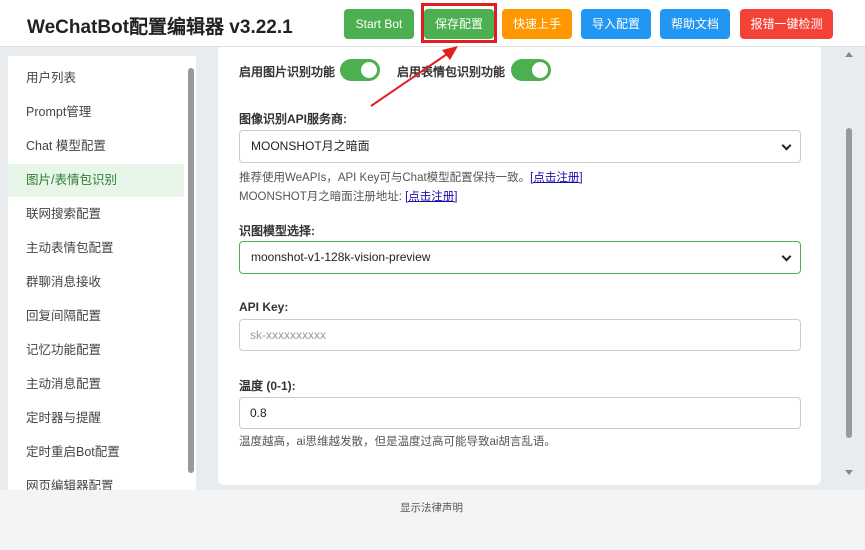 This screenshot has height=550, width=865. What do you see at coordinates (96, 146) in the screenshot?
I see `sidebar-item-chat-model: Chat 模型配置` at bounding box center [96, 146].